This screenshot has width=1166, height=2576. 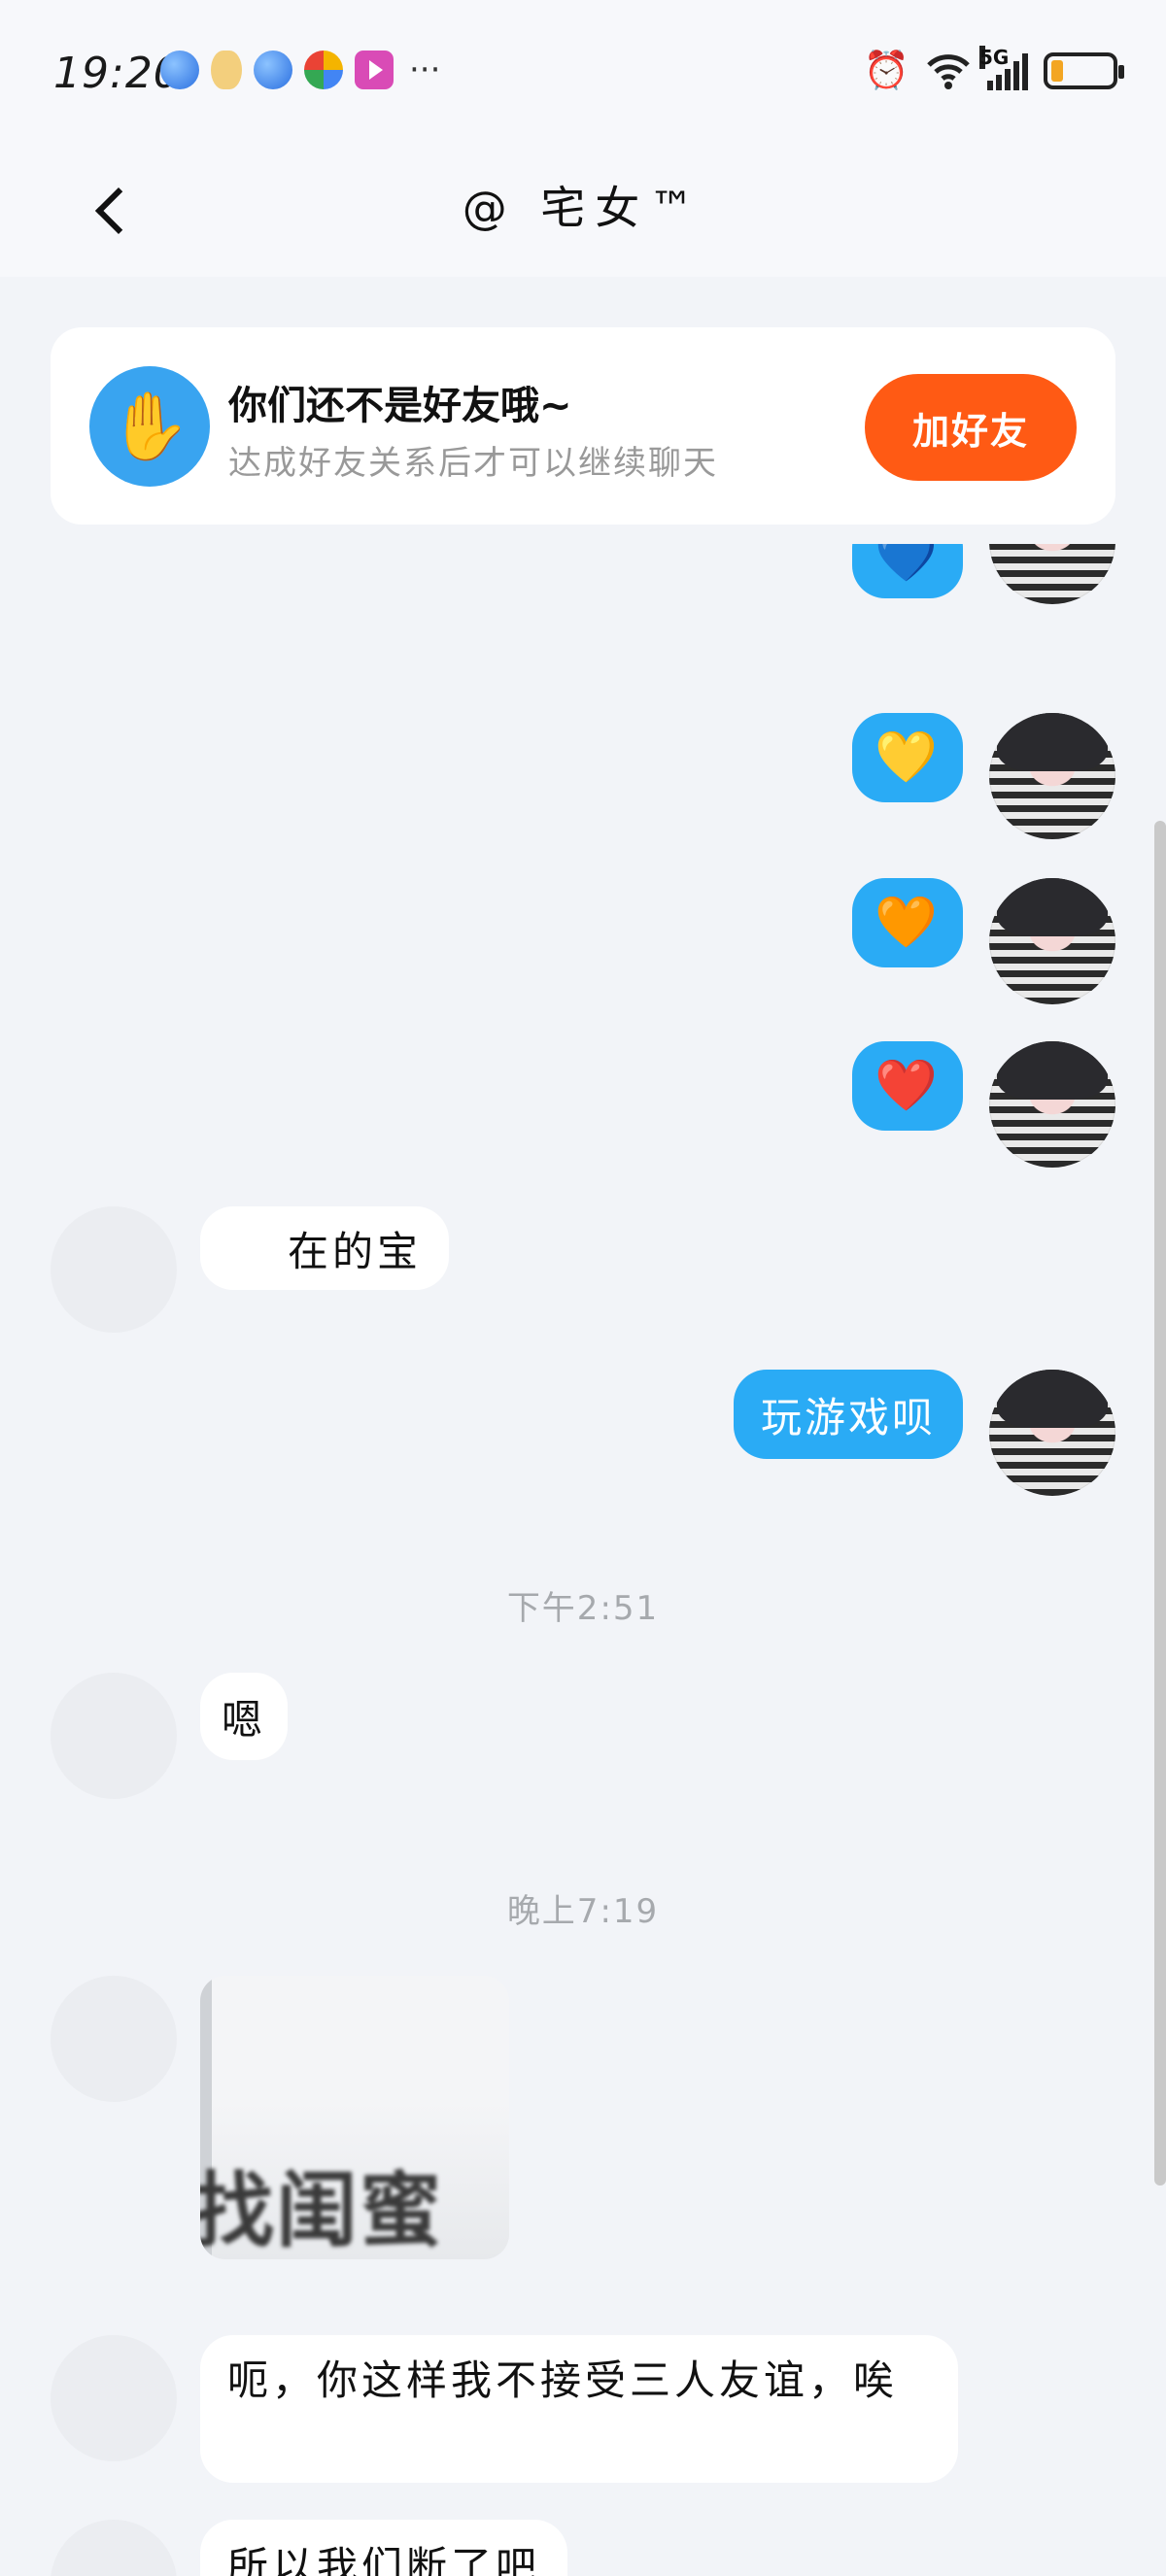 What do you see at coordinates (583, 2121) in the screenshot?
I see `message-row: 找闺蜜` at bounding box center [583, 2121].